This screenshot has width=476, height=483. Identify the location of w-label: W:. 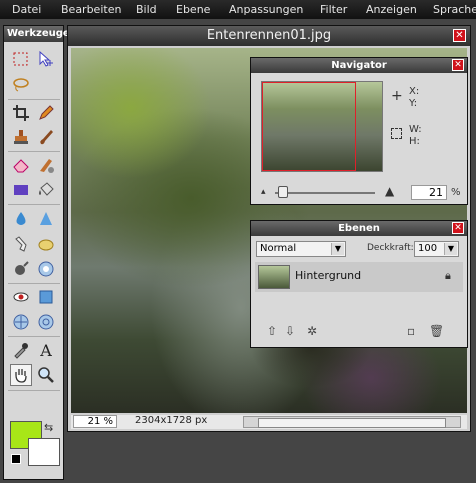
(415, 129).